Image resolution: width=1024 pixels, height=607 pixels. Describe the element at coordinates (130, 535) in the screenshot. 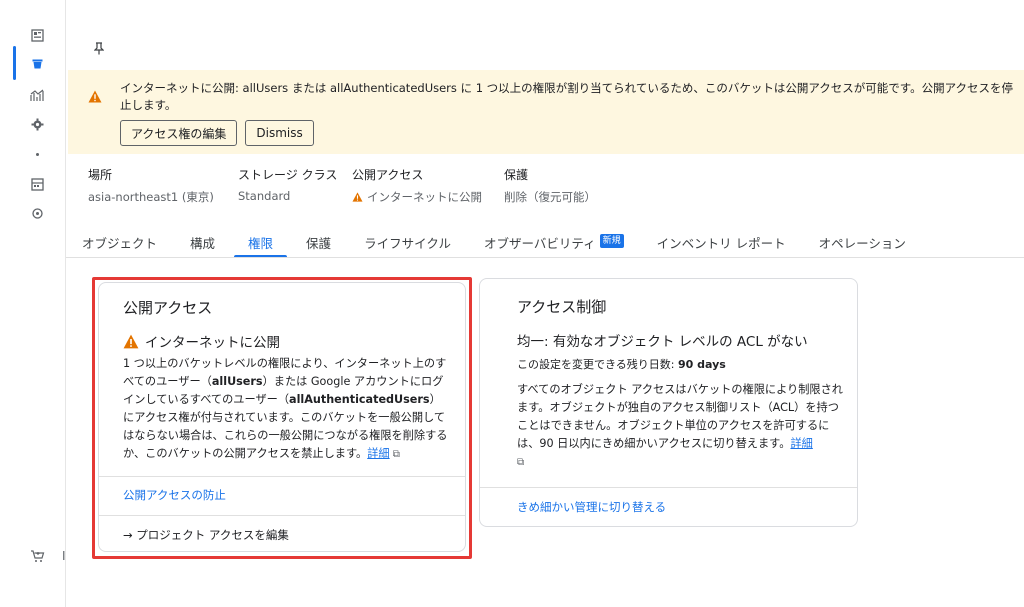

I see `arrow-right-icon: →` at that location.